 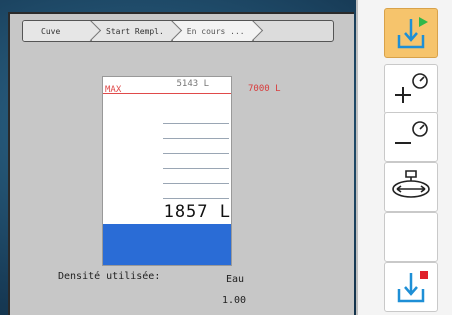 I want to click on density-fluid-name: Eau, so click(x=235, y=279).